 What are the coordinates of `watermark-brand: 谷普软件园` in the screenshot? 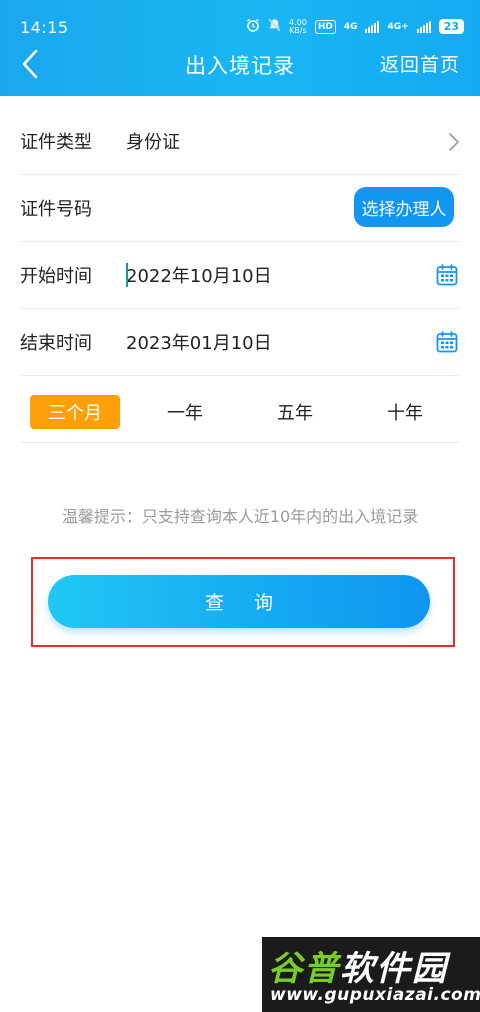 It's located at (358, 965).